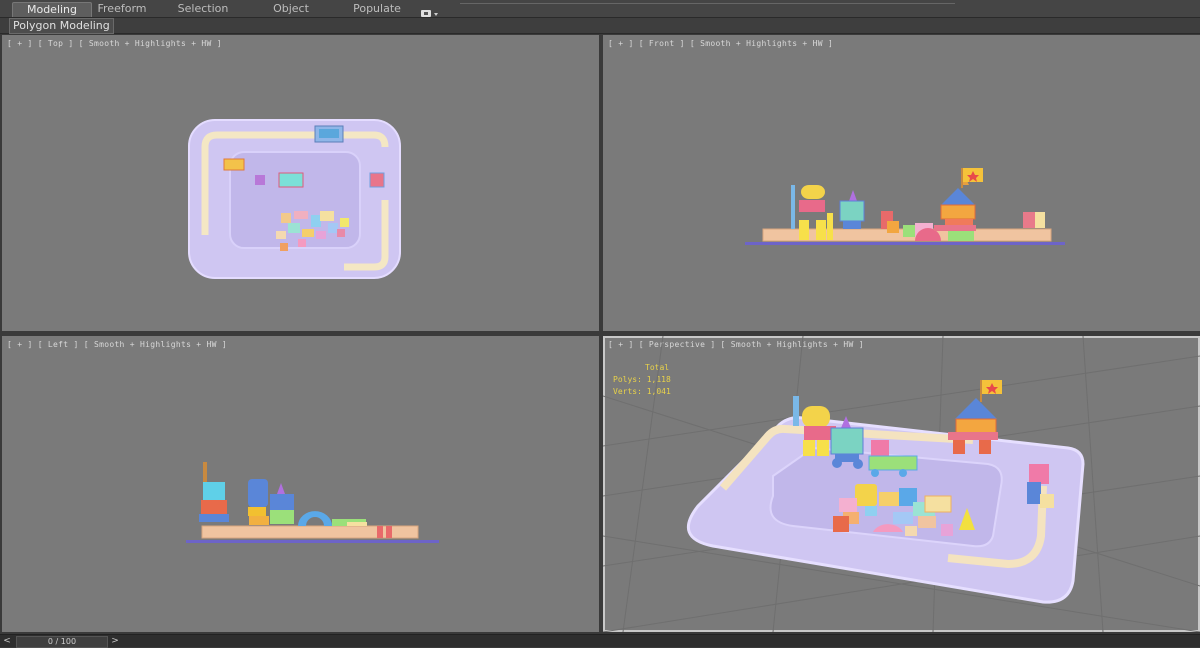  What do you see at coordinates (294, 199) in the screenshot?
I see `top-view-scene` at bounding box center [294, 199].